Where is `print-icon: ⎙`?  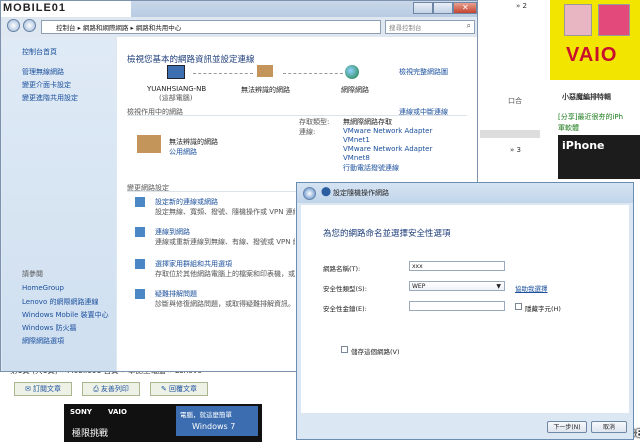 print-icon: ⎙ is located at coordinates (96, 389).